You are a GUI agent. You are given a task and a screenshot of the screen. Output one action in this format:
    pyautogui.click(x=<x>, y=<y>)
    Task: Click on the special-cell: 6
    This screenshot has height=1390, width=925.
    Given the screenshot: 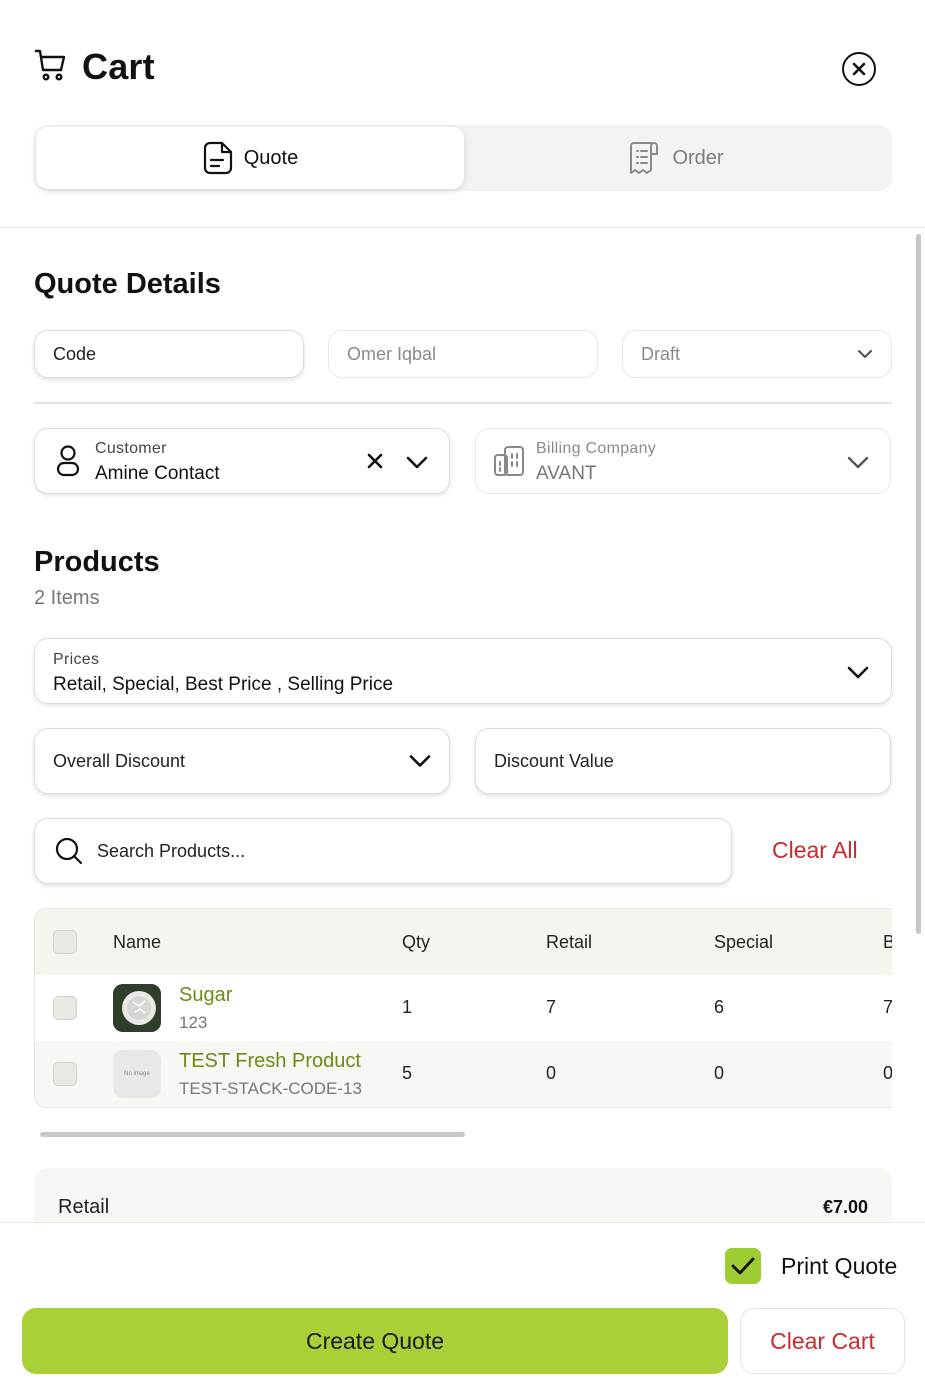 What is the action you would take?
    pyautogui.click(x=719, y=1007)
    